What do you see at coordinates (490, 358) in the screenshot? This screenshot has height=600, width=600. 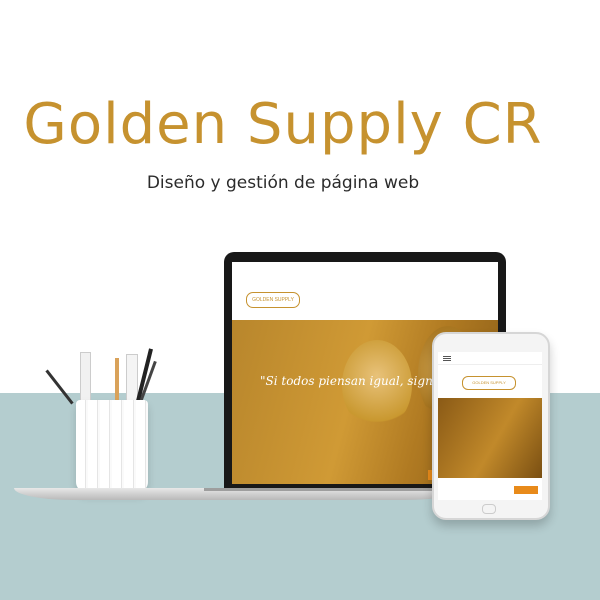 I see `phone-header` at bounding box center [490, 358].